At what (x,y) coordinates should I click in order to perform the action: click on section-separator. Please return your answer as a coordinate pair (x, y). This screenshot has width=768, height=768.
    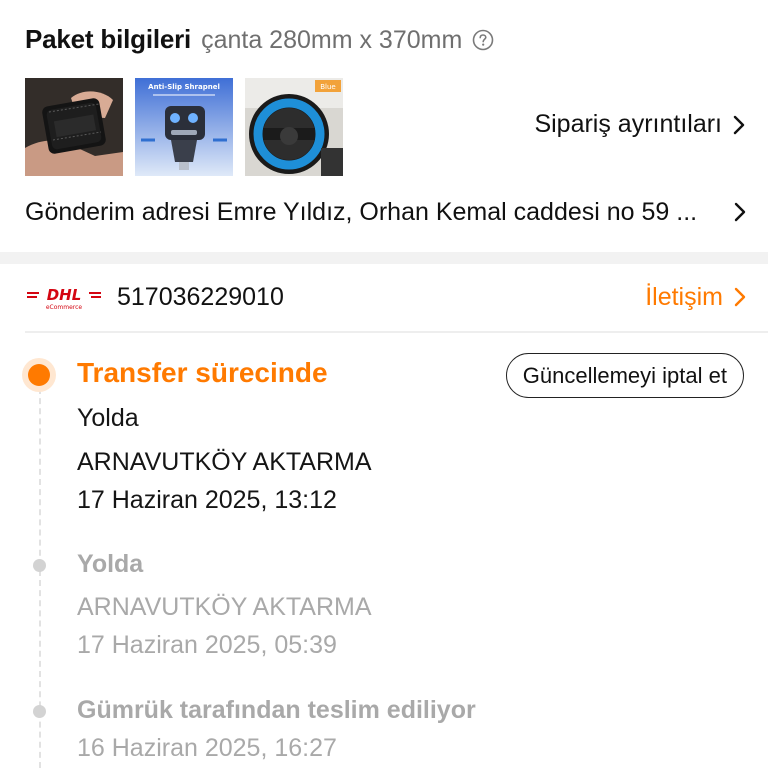
    Looking at the image, I should click on (384, 258).